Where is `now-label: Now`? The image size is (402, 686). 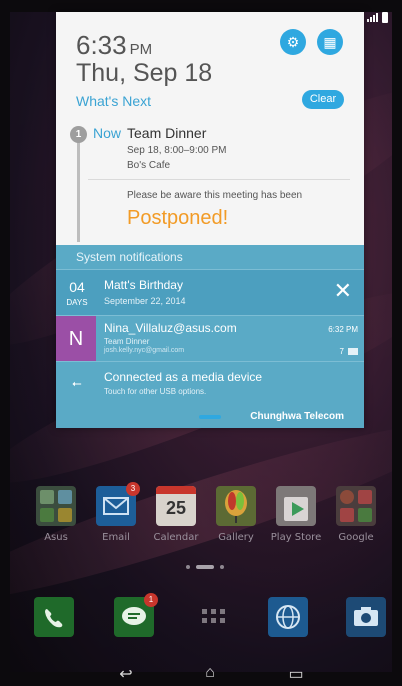
now-label: Now is located at coordinates (107, 133).